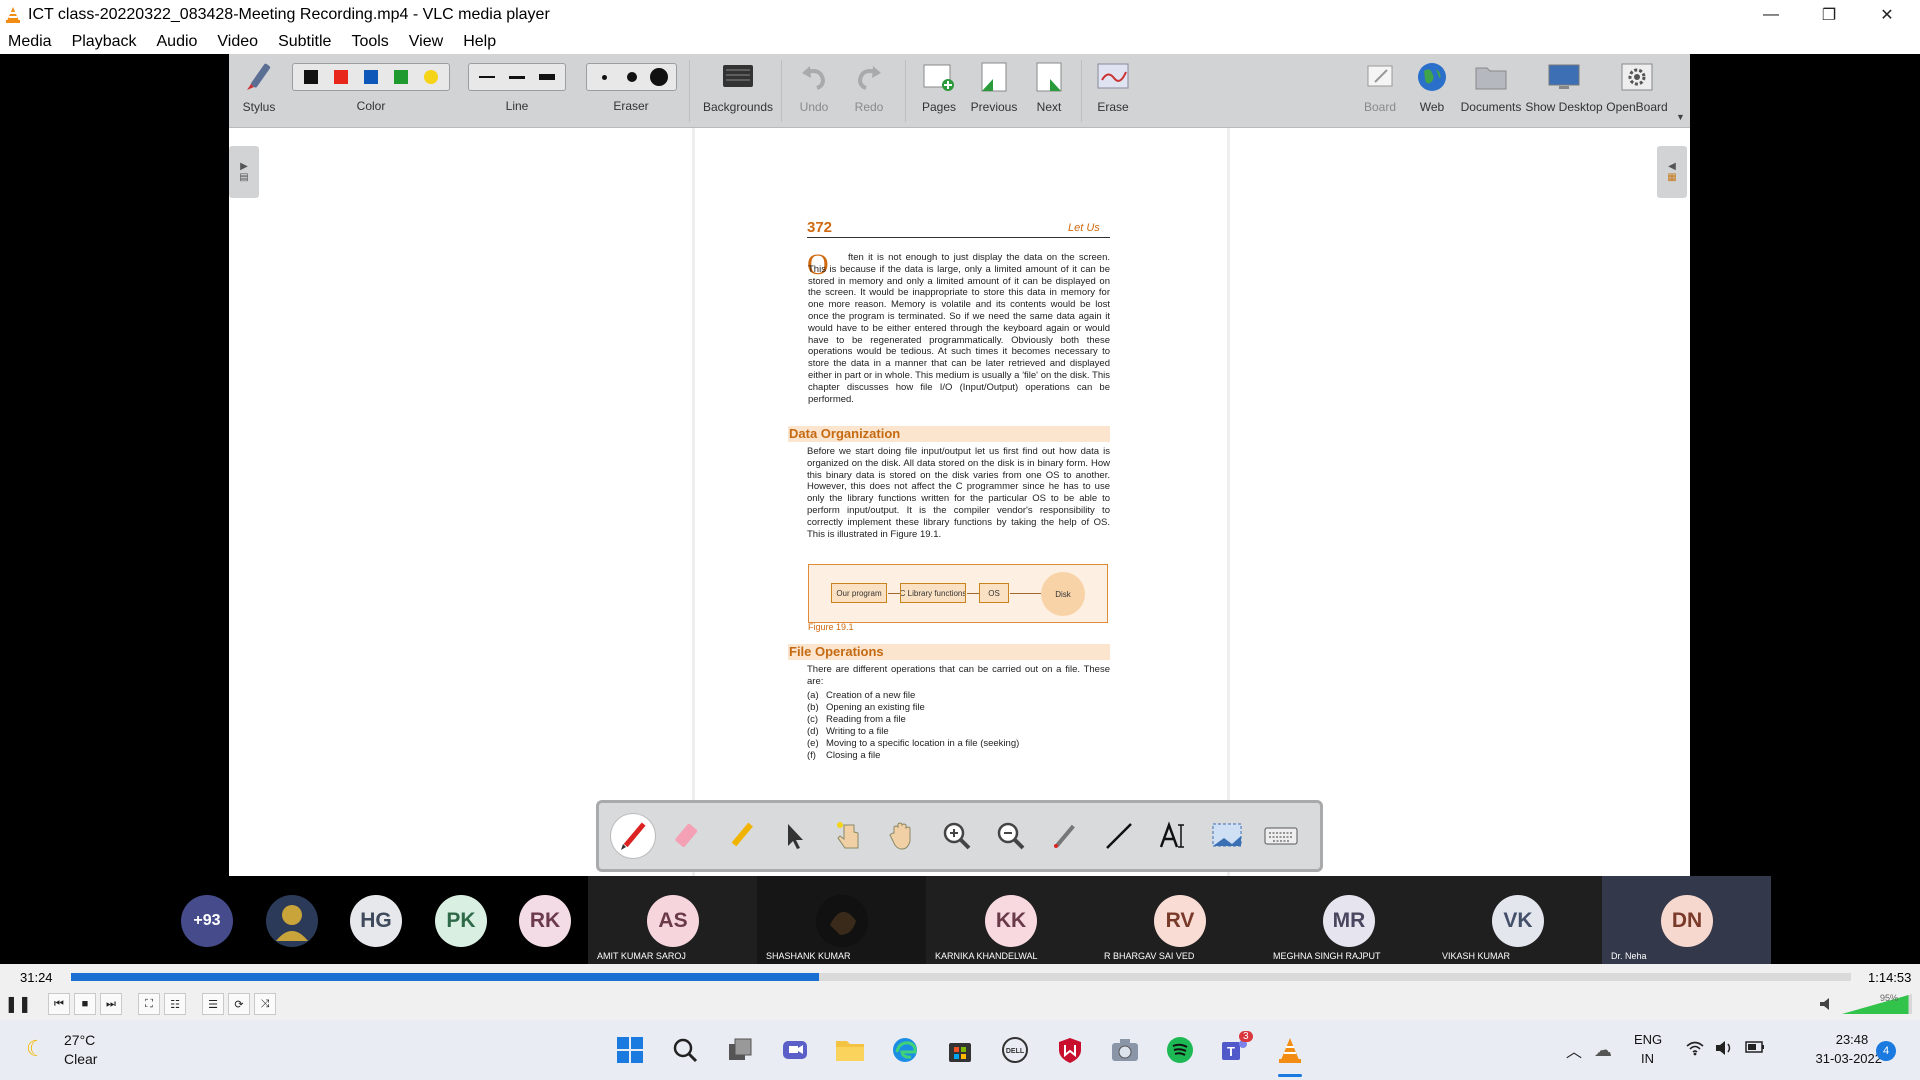  What do you see at coordinates (741, 836) in the screenshot?
I see `highlighter-tool` at bounding box center [741, 836].